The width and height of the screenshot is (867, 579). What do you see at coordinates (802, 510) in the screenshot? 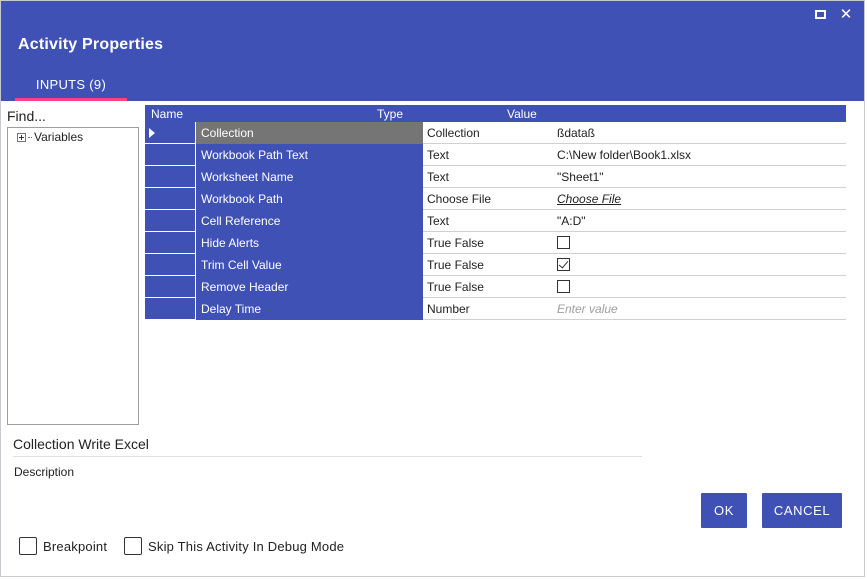
I see `cancel-button: CANCEL` at bounding box center [802, 510].